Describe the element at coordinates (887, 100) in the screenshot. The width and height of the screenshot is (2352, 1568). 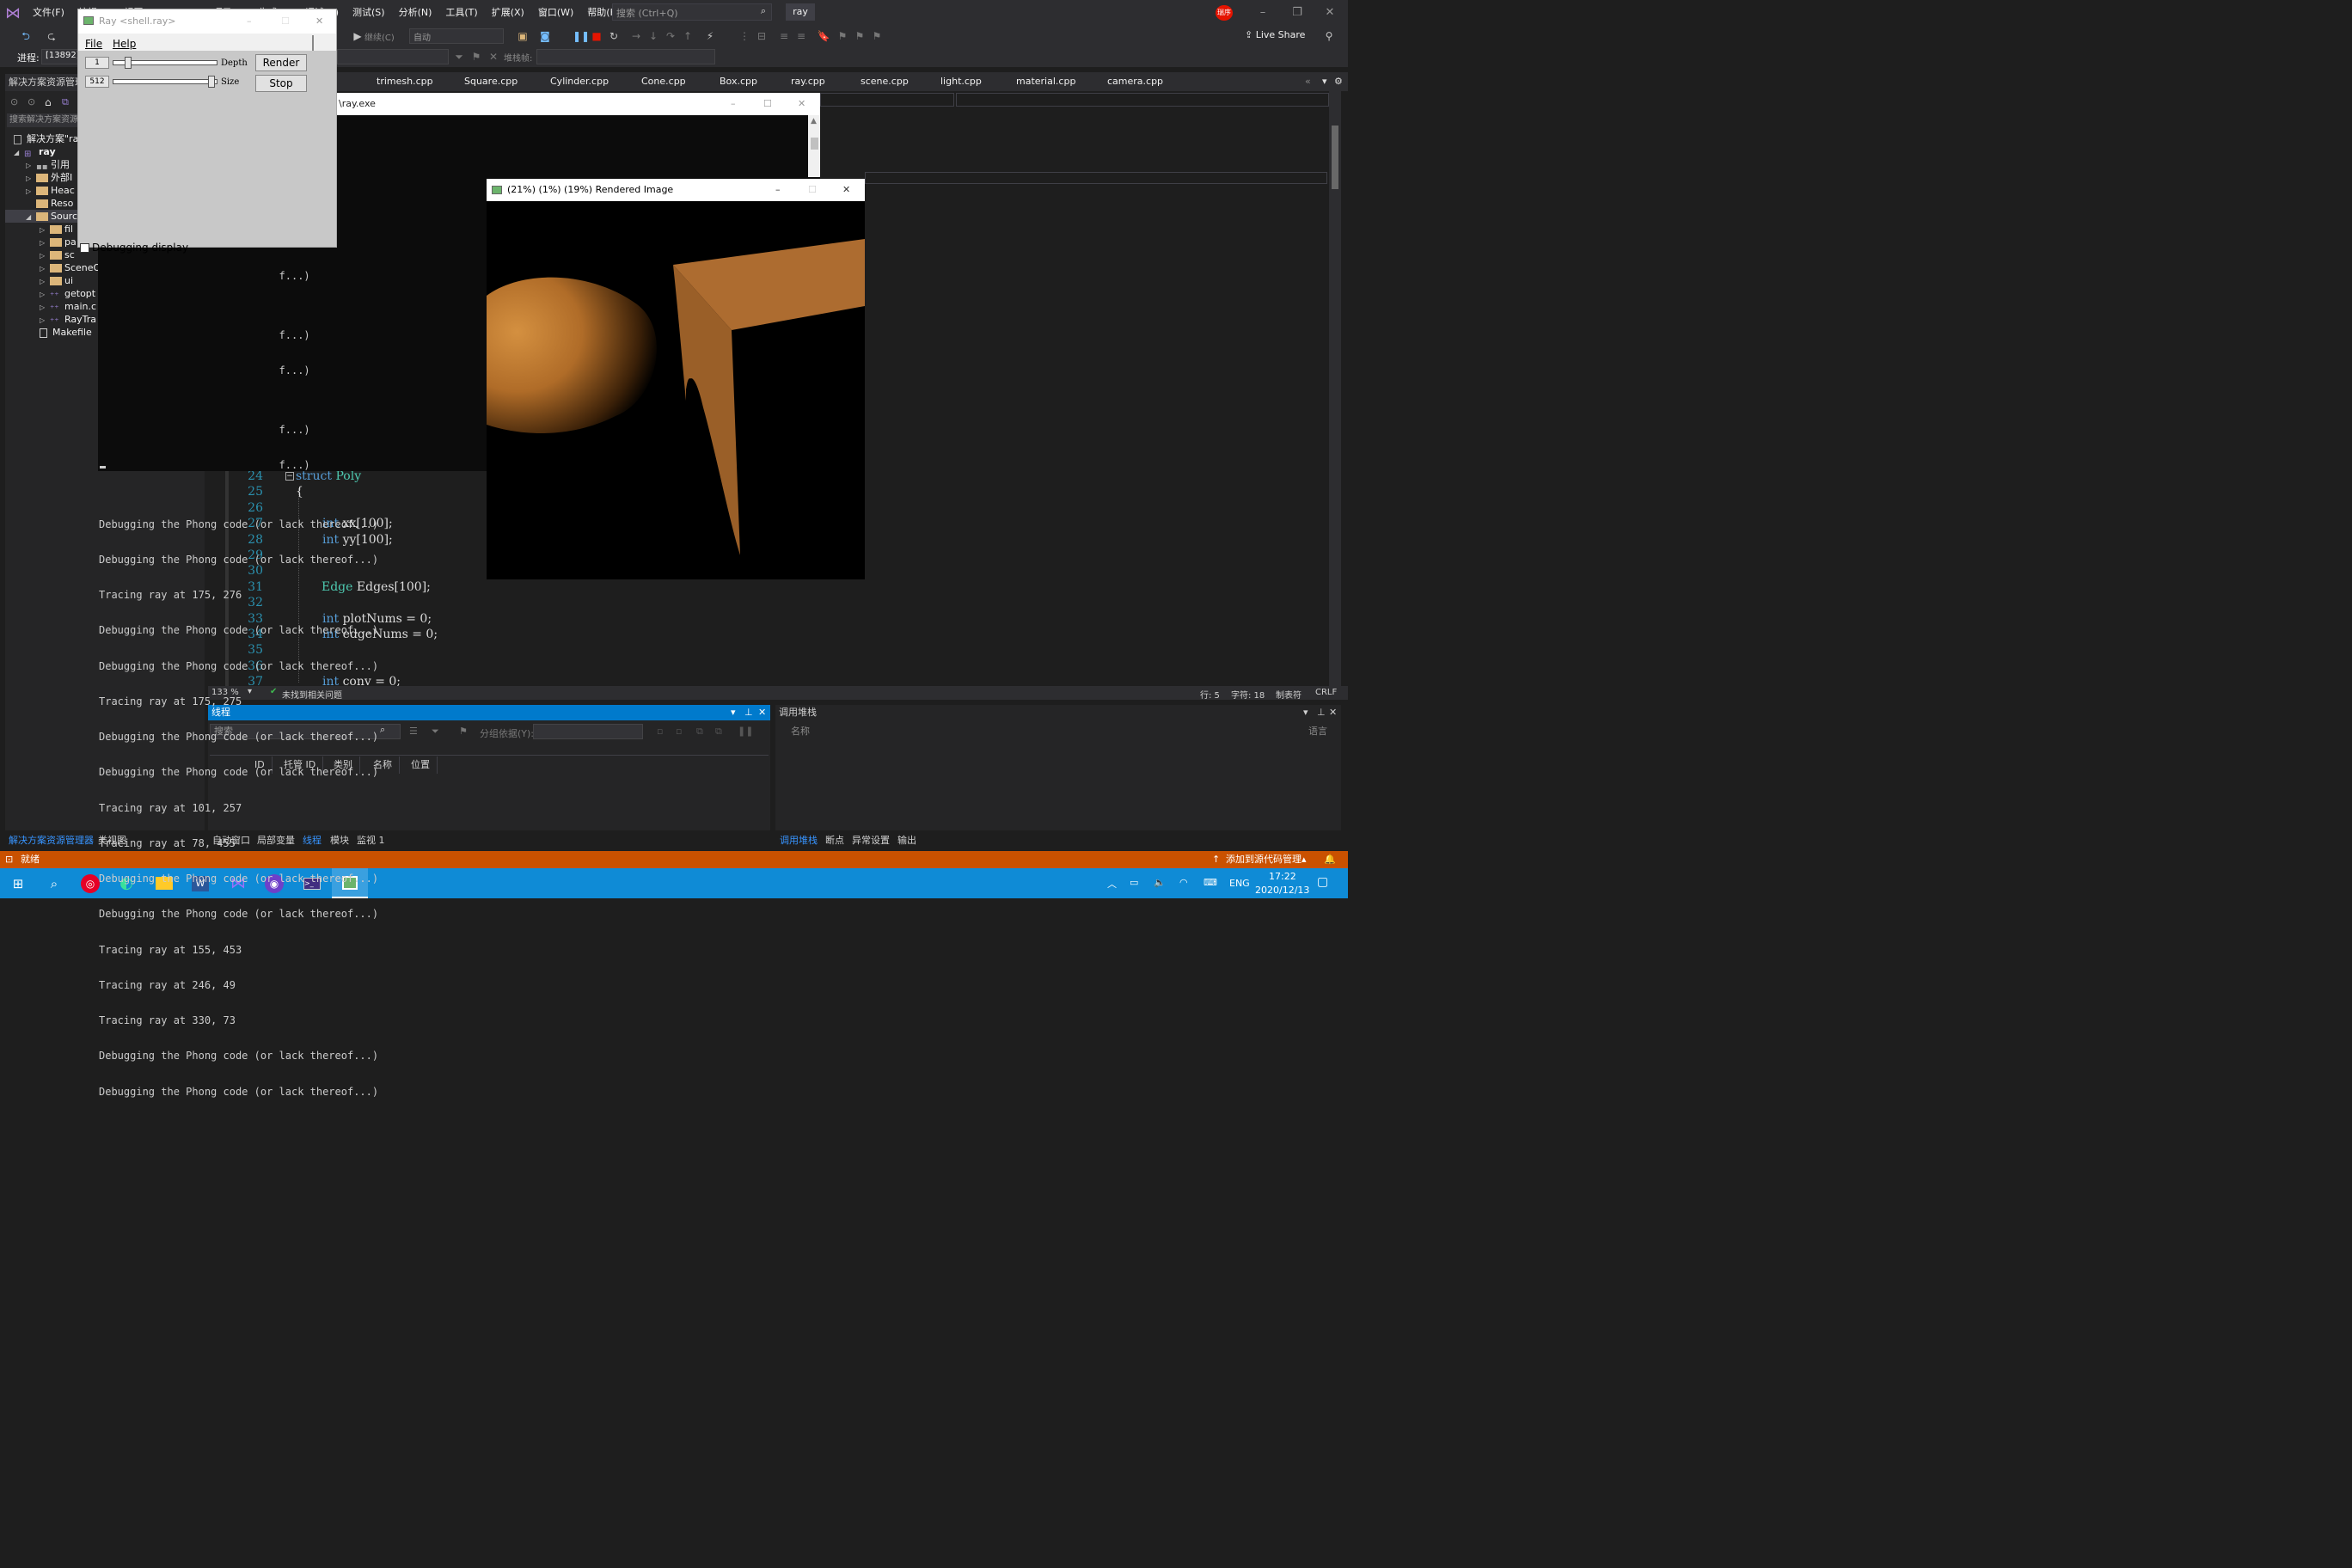
I see `scope-dropdown` at that location.